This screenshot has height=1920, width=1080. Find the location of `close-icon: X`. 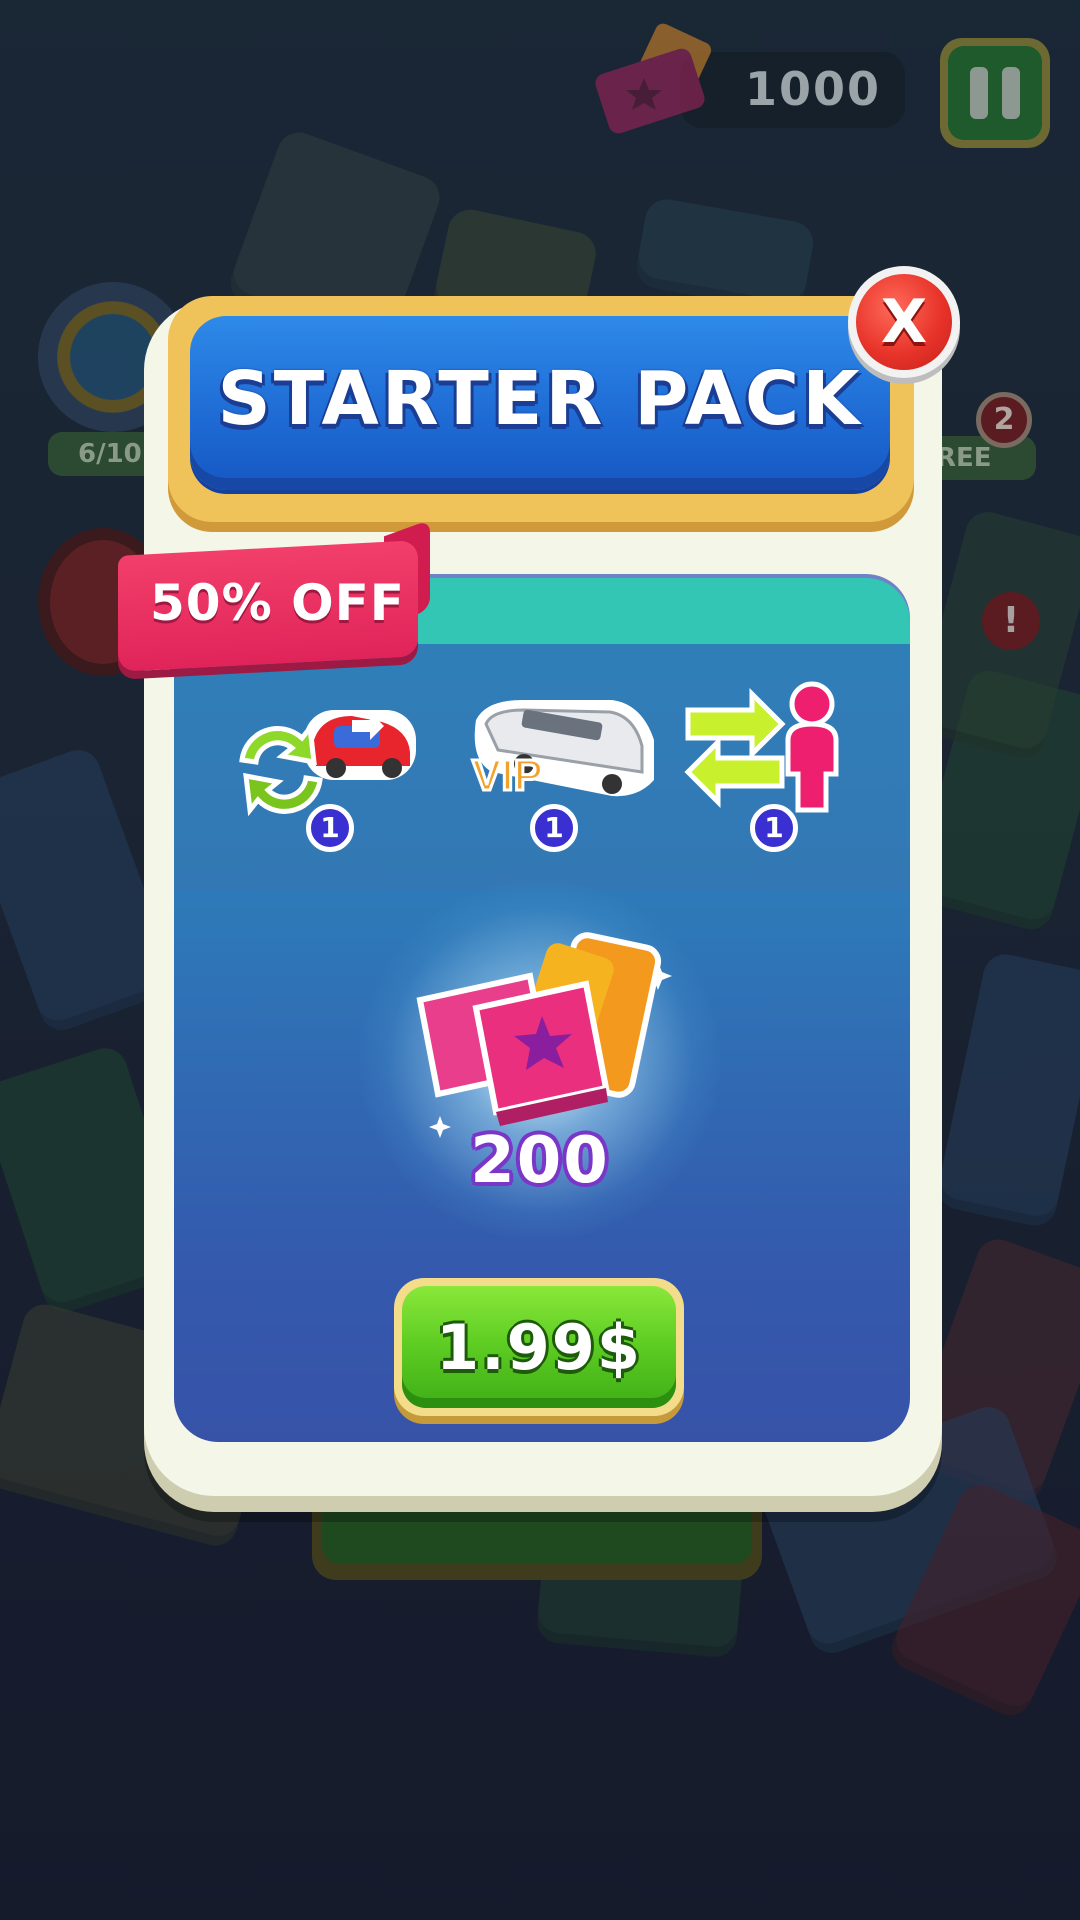

close-icon: X is located at coordinates (904, 322).